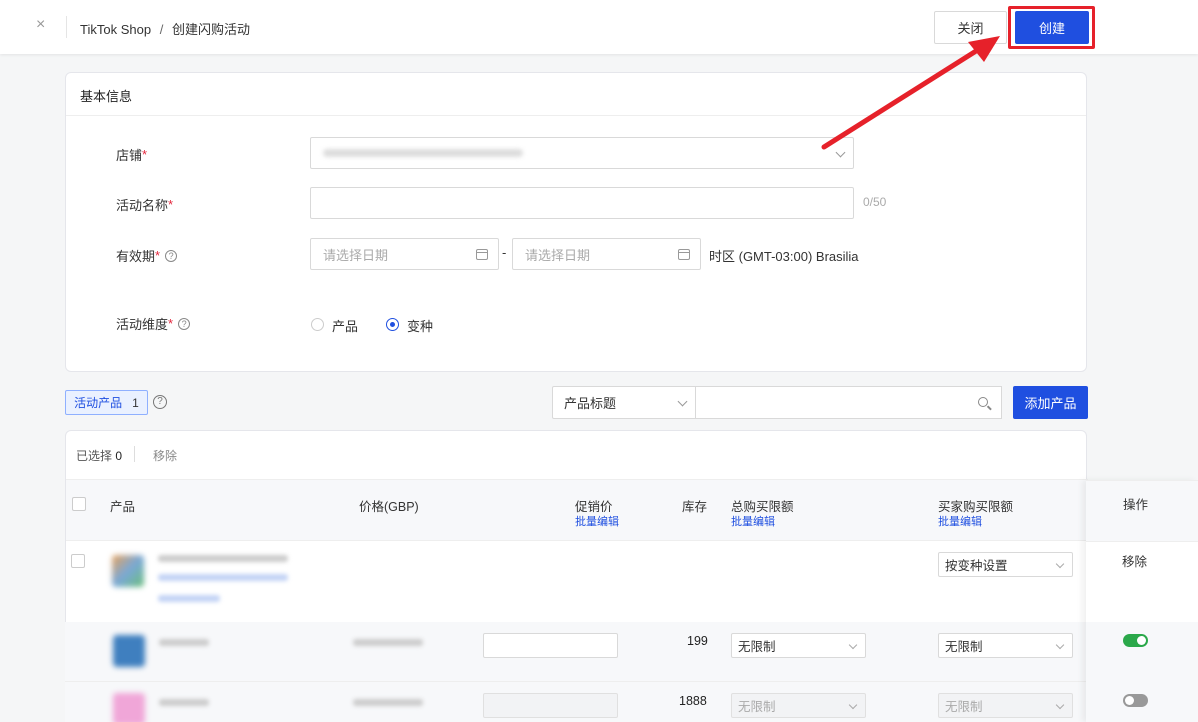  I want to click on row-remove-button: 移除, so click(1134, 560).